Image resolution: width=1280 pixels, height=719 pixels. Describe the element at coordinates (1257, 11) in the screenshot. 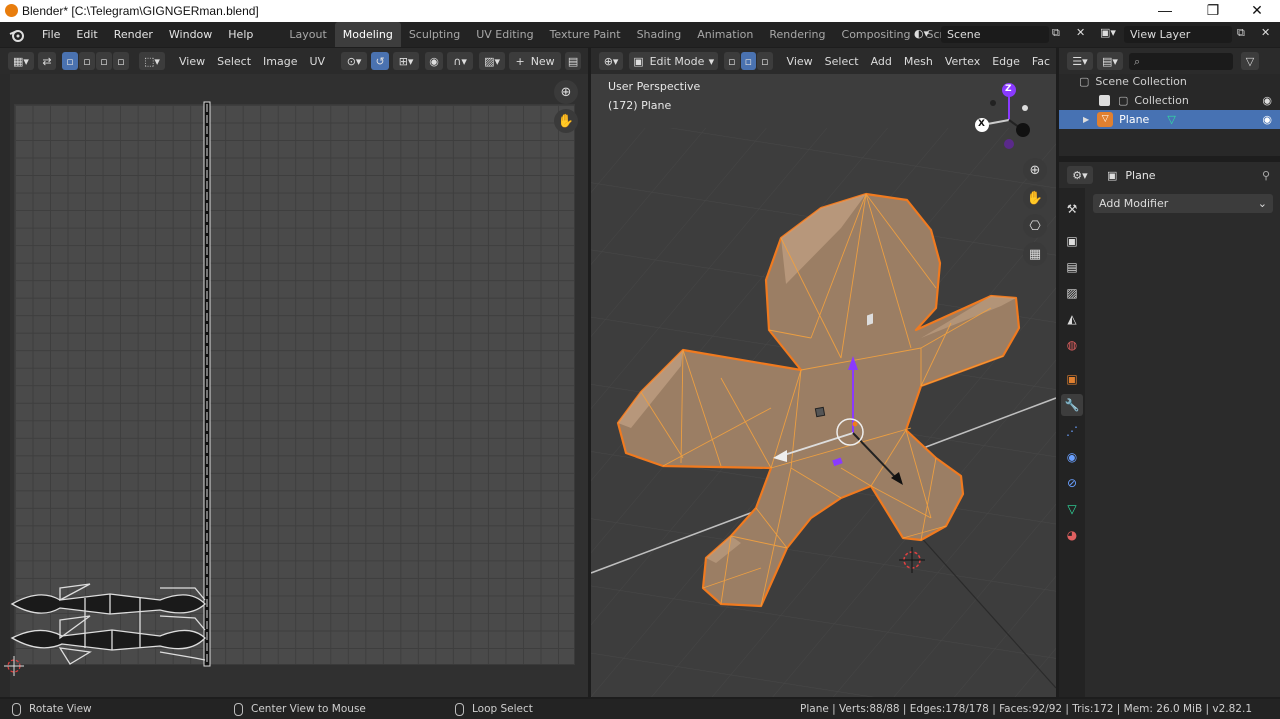

I see `close-button: ✕` at that location.